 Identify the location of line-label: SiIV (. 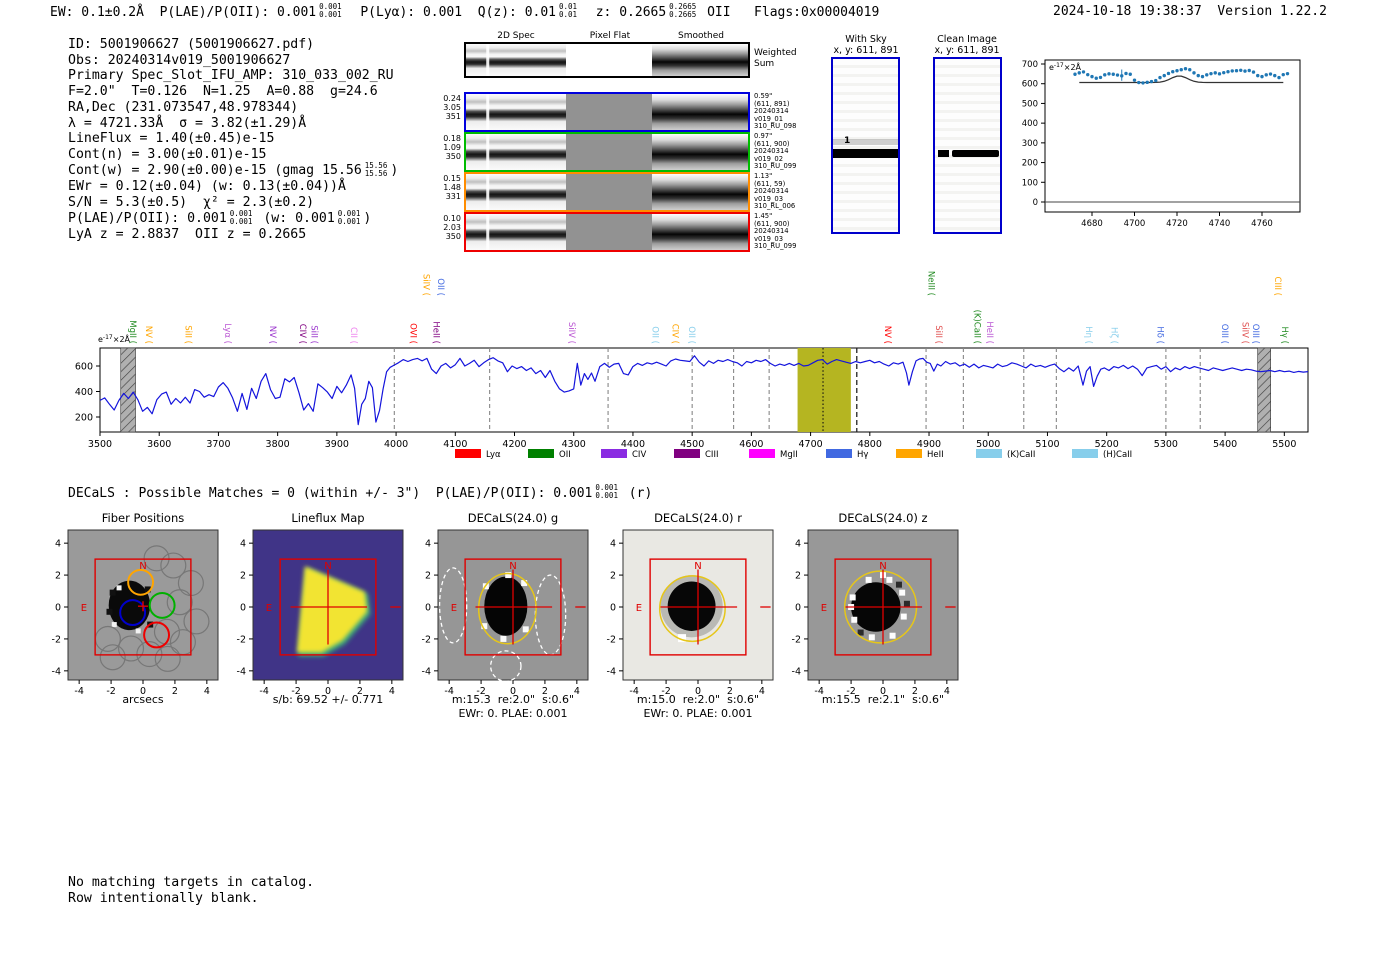
(1244, 333).